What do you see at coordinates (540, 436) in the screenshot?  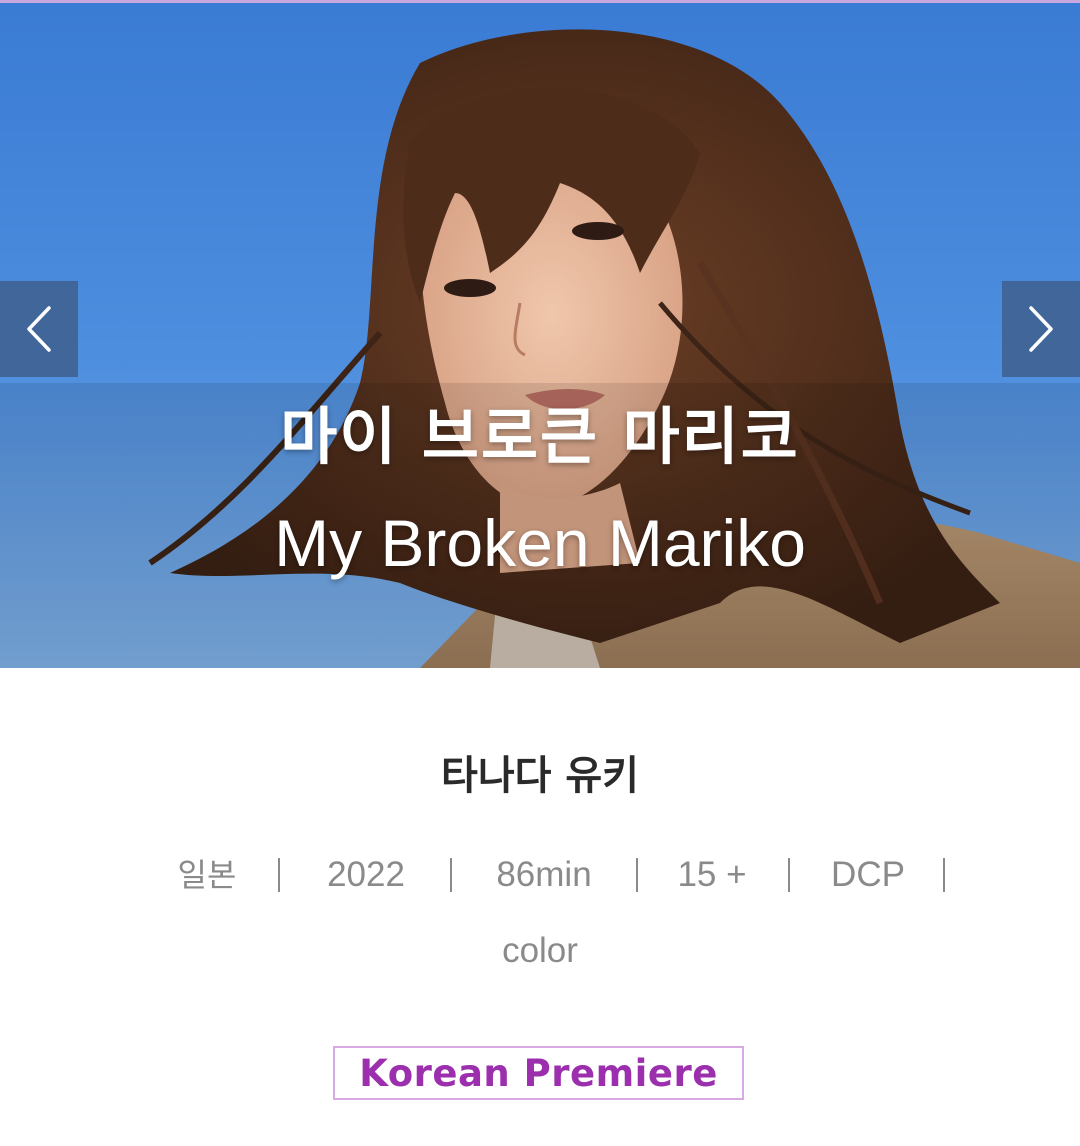 I see `hero-title-korean: 마이 브로큰 마리코` at bounding box center [540, 436].